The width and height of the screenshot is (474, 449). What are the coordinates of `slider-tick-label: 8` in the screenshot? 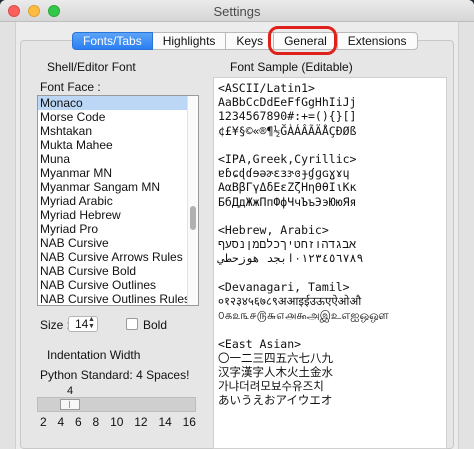 It's located at (96, 422).